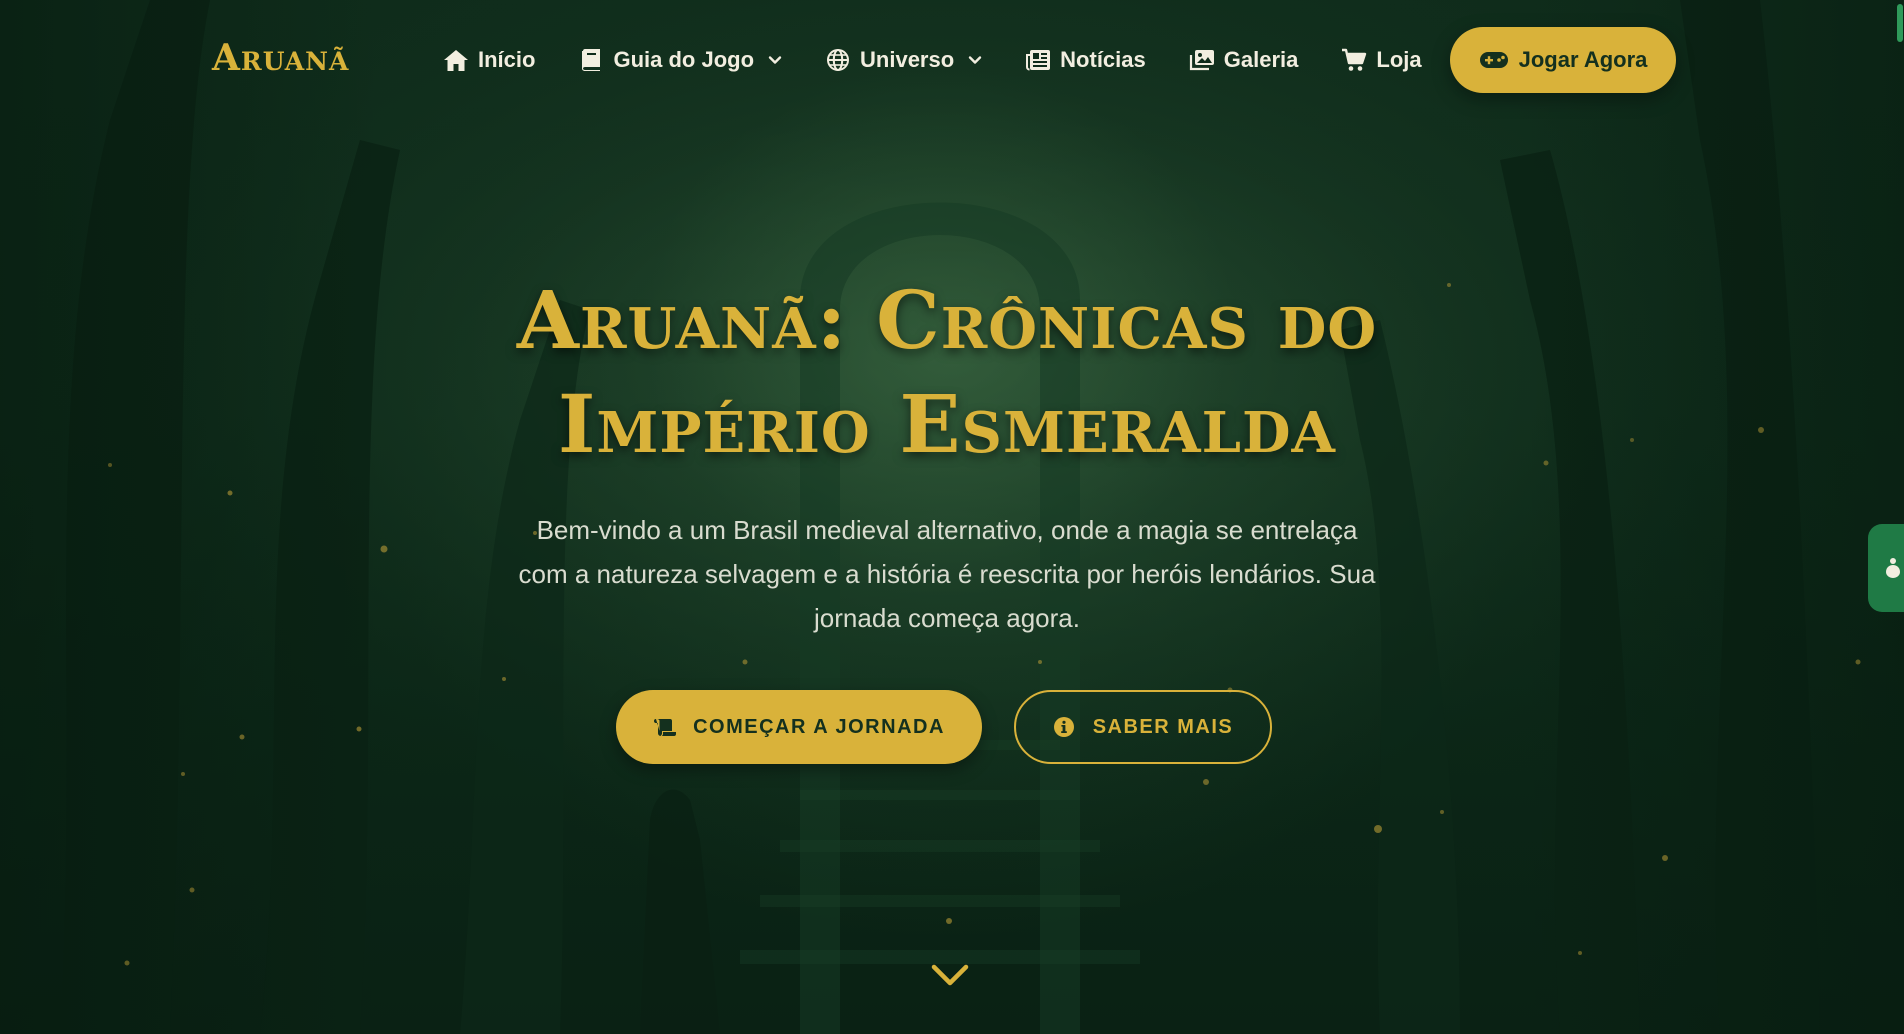 The image size is (1904, 1034). I want to click on nav-item-label: Início, so click(507, 59).